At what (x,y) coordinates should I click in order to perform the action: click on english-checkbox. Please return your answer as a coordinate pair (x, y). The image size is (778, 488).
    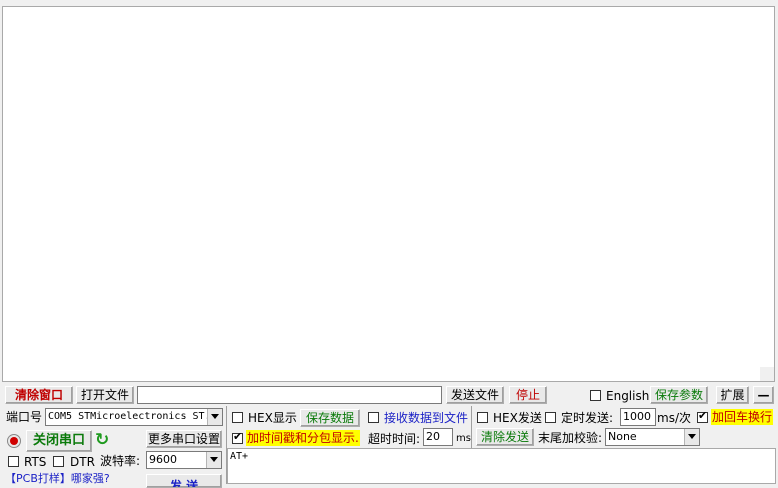
    Looking at the image, I should click on (595, 395).